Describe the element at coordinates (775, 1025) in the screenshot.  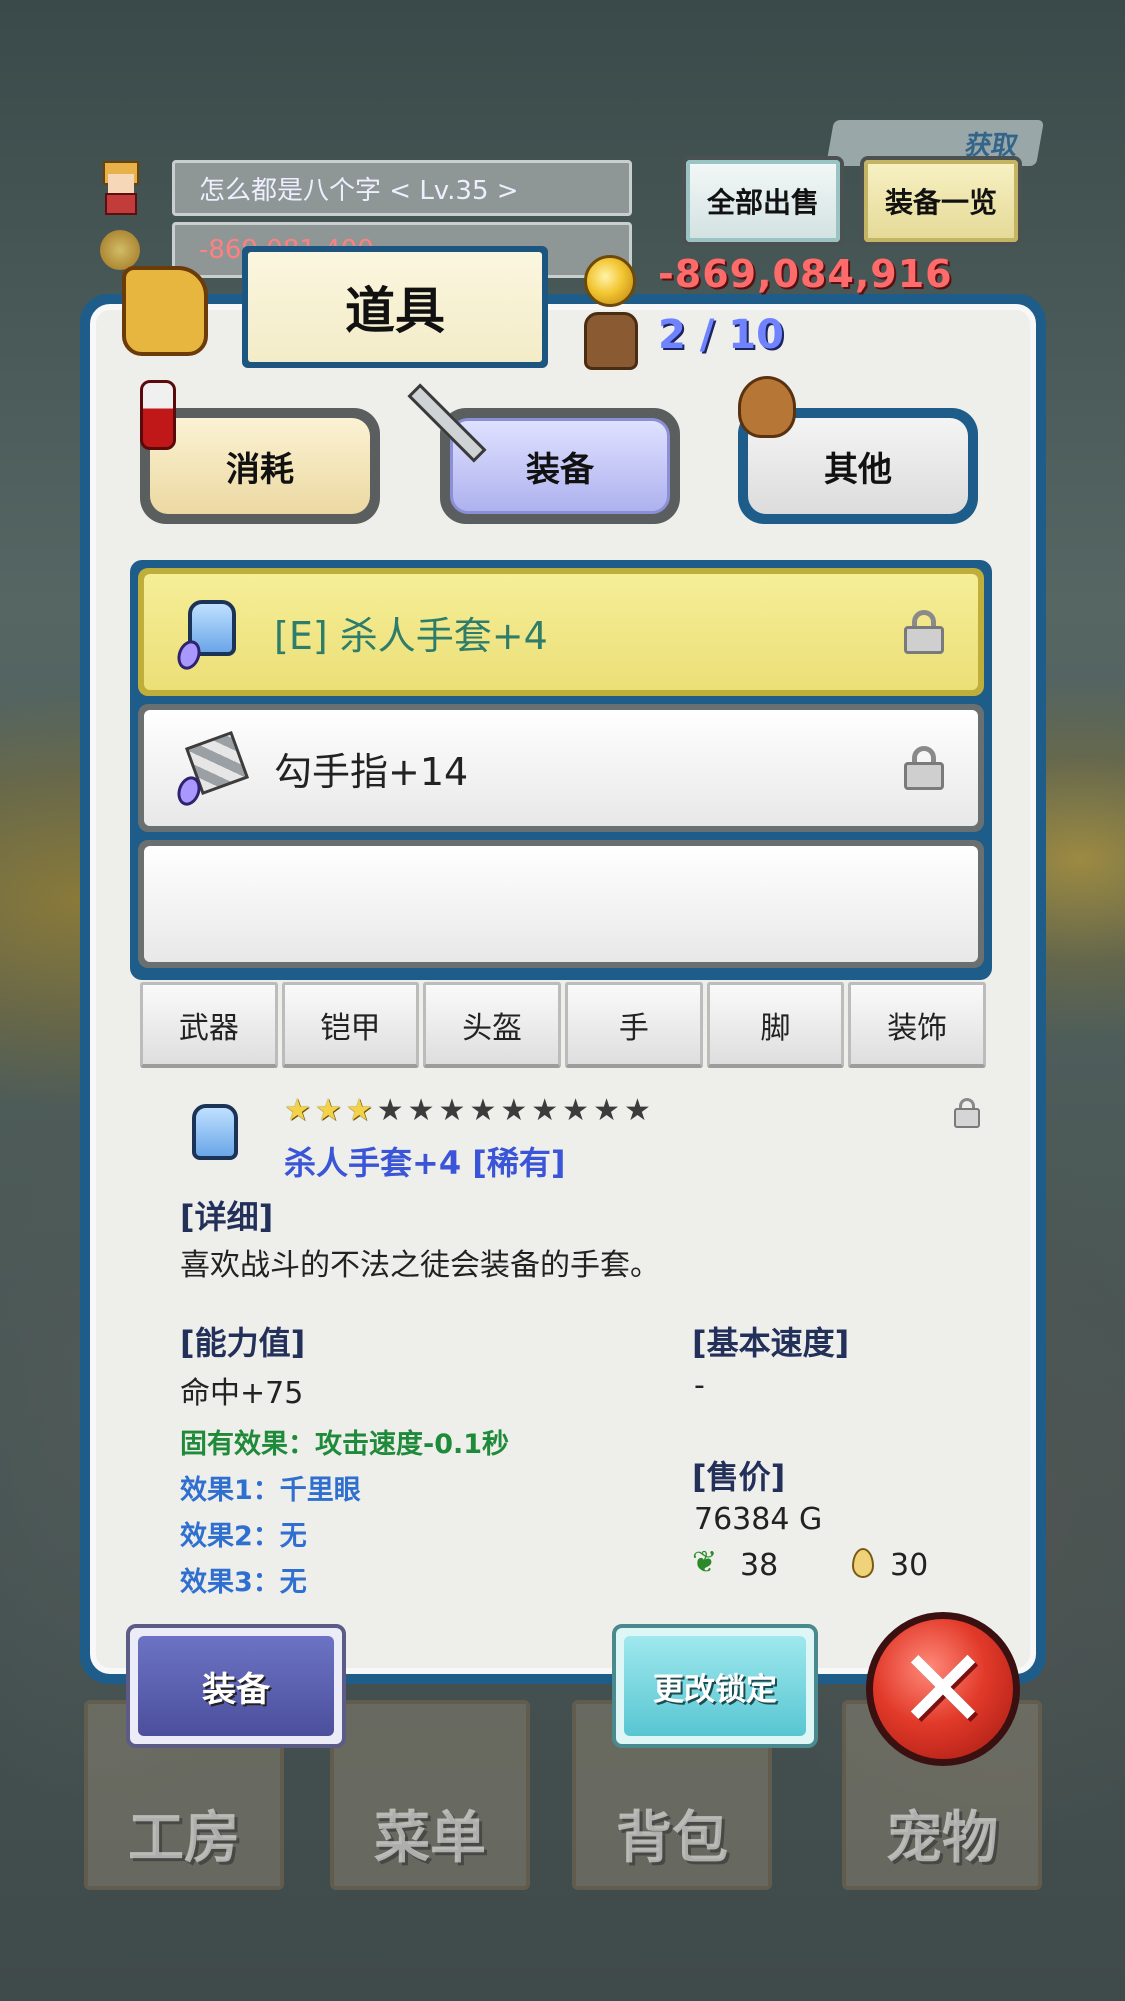
I see `tab-foot: 脚` at that location.